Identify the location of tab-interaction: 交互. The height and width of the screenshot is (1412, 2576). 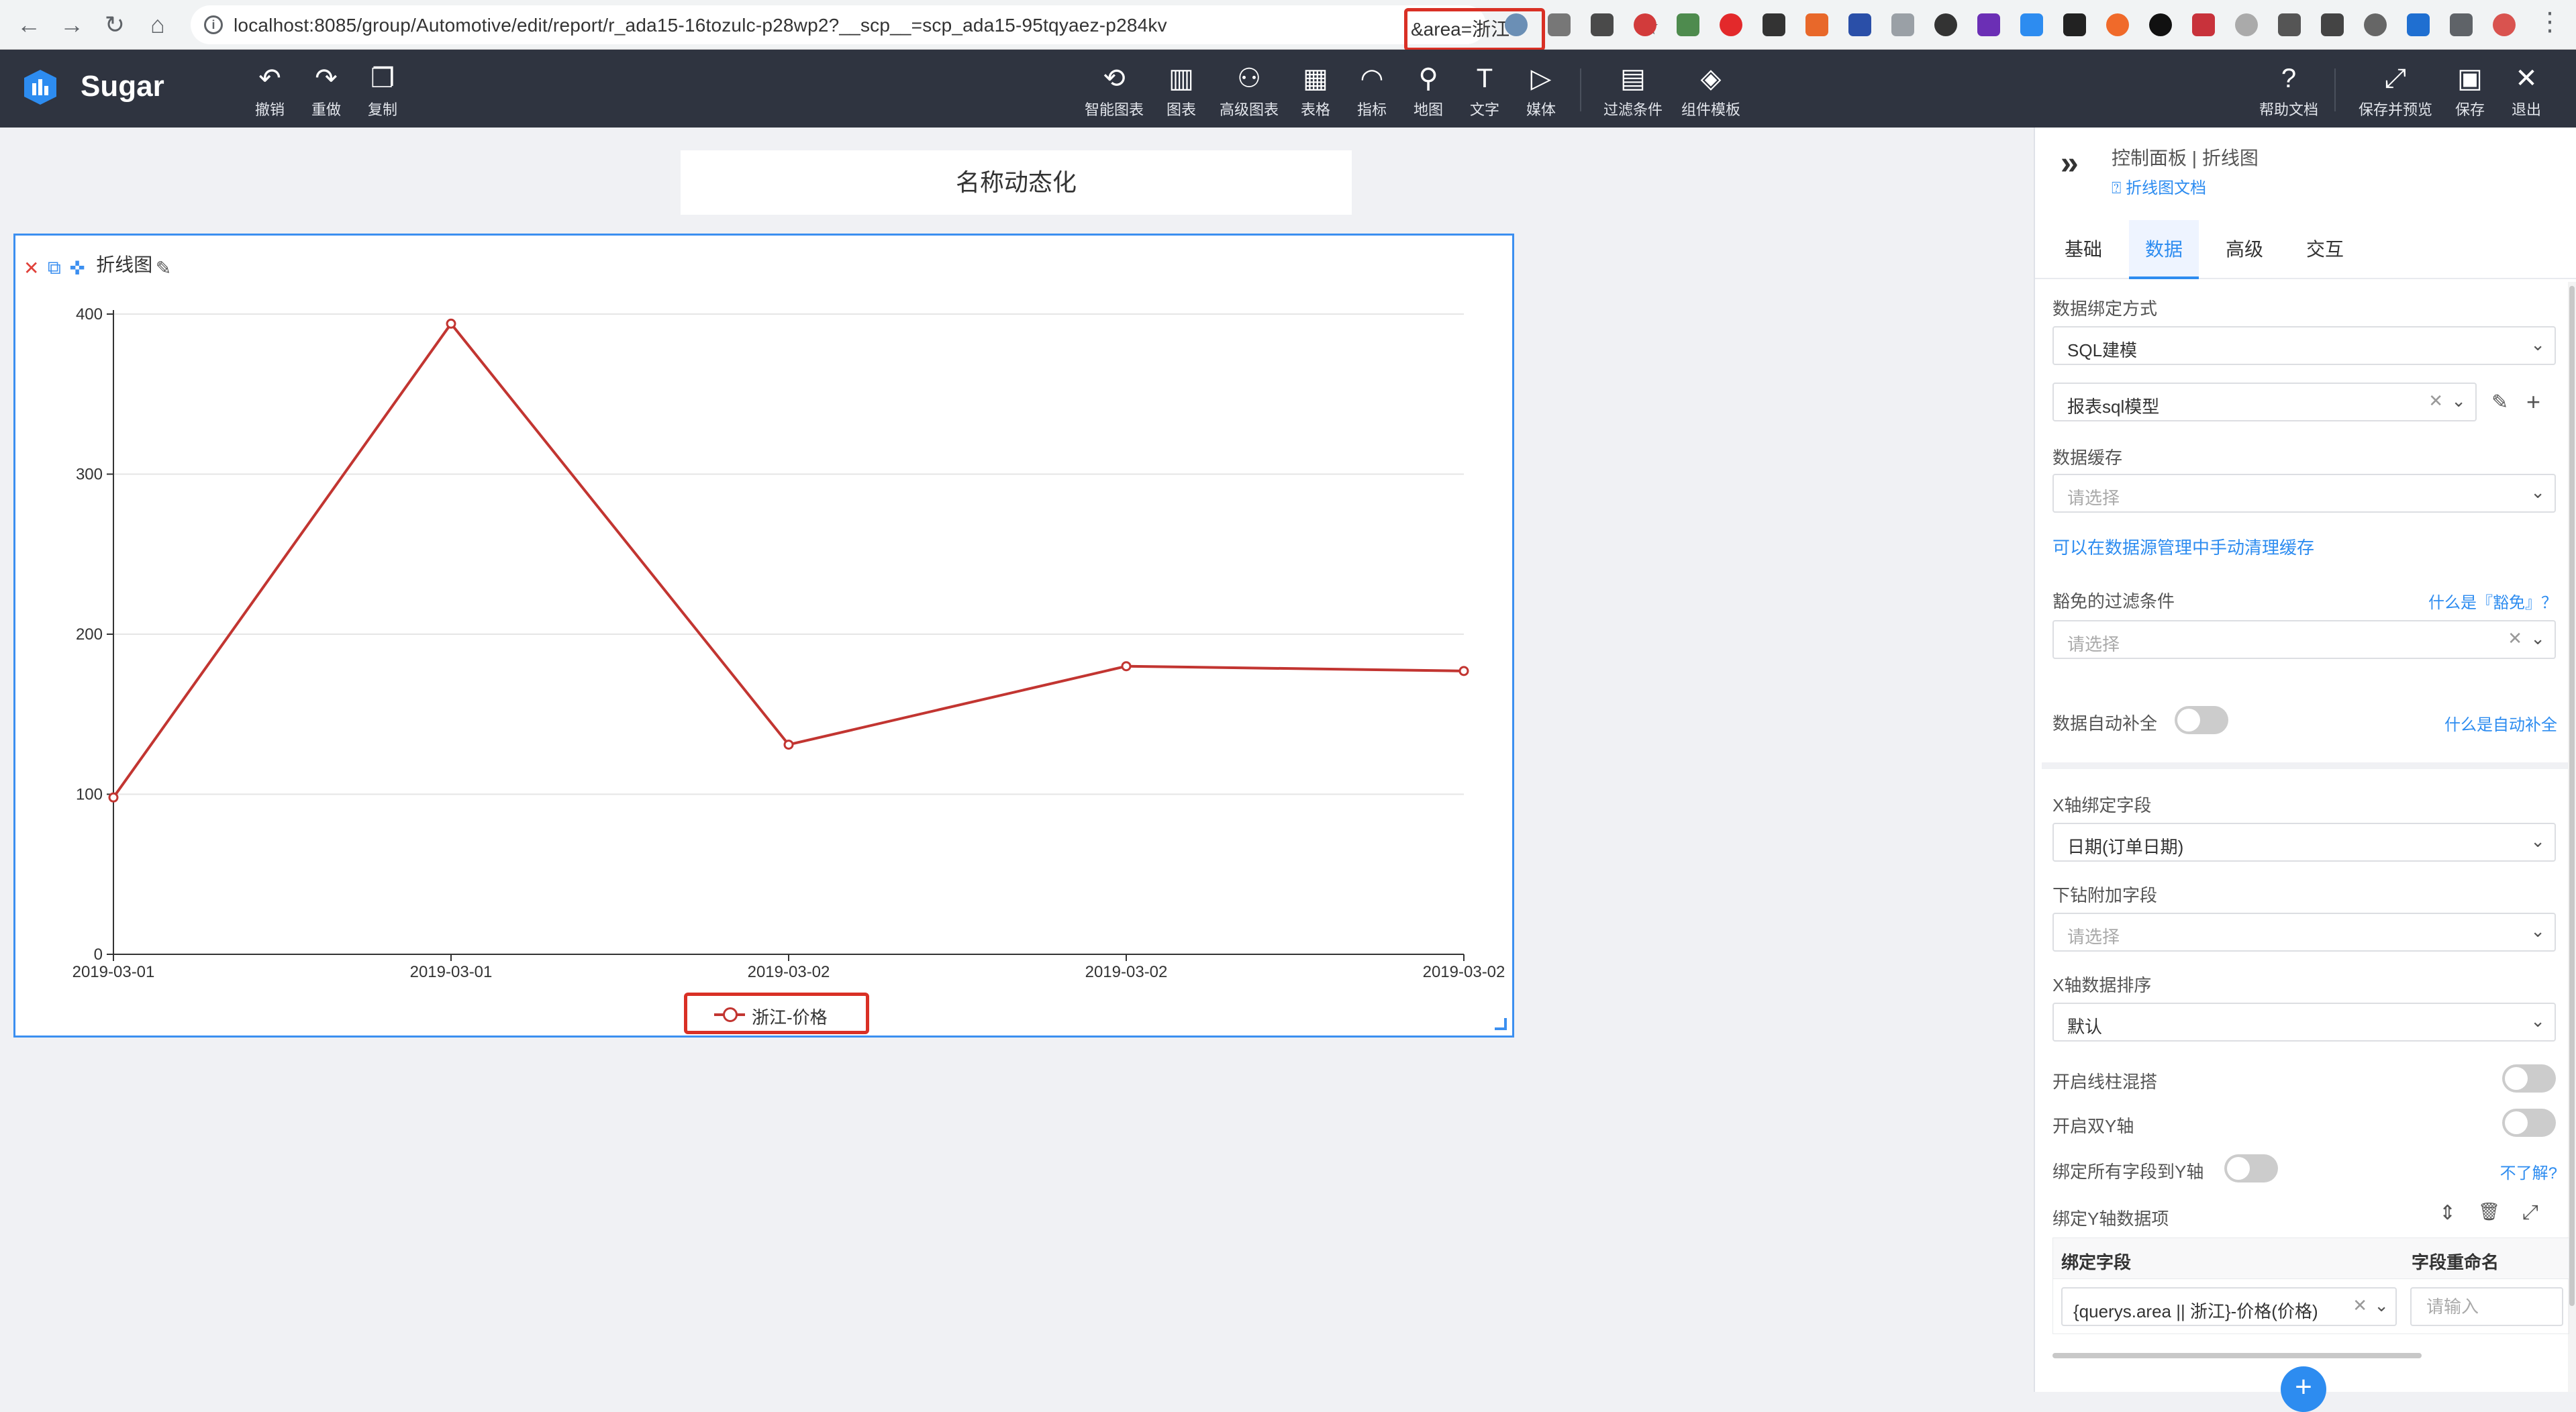
(2325, 250).